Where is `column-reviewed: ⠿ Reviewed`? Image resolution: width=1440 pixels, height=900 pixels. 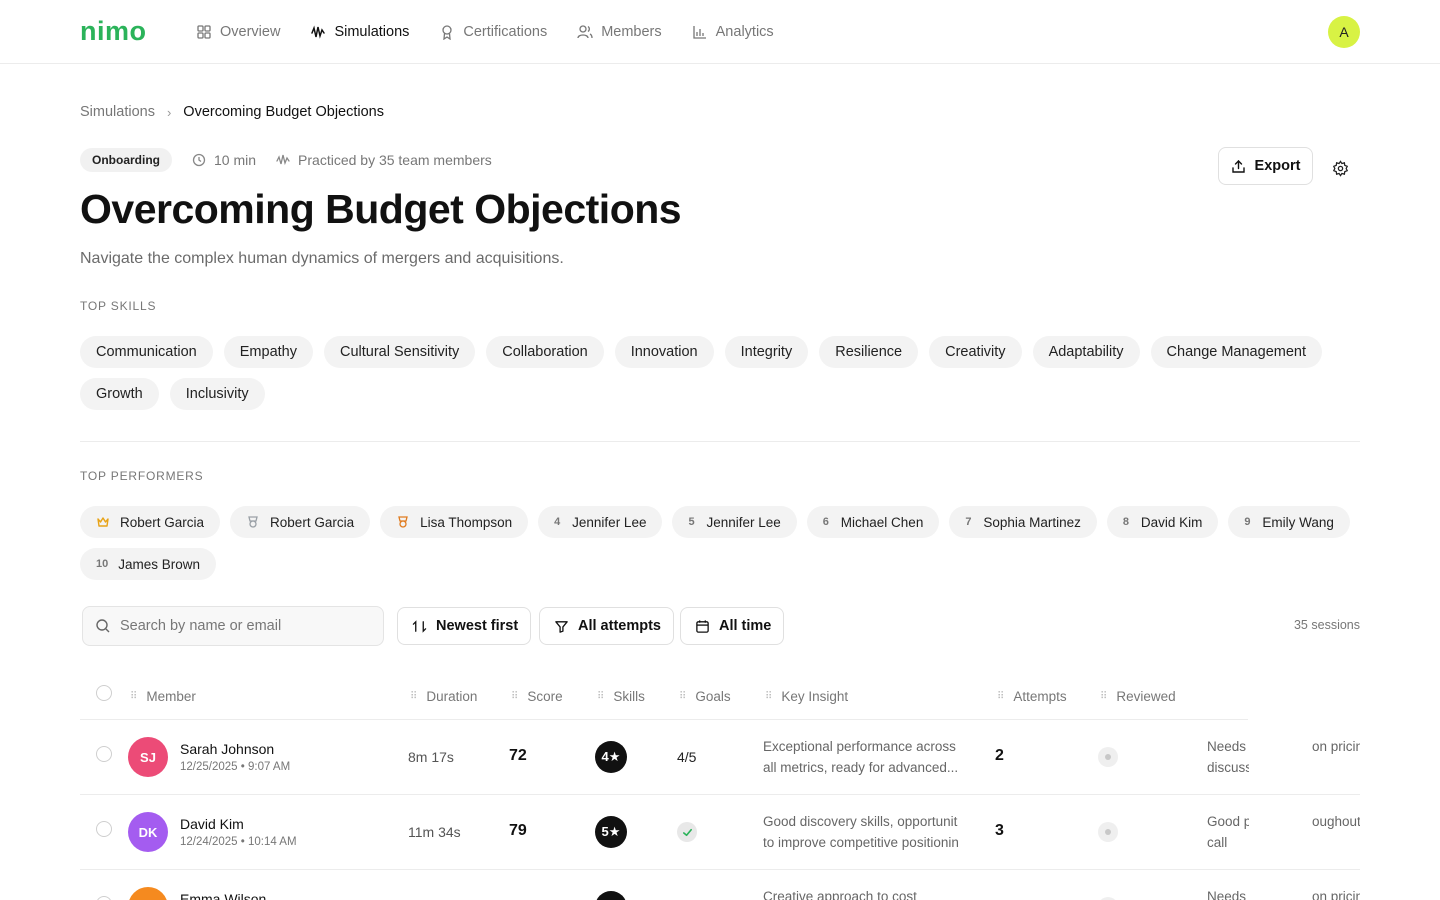
column-reviewed: ⠿ Reviewed is located at coordinates (1138, 696).